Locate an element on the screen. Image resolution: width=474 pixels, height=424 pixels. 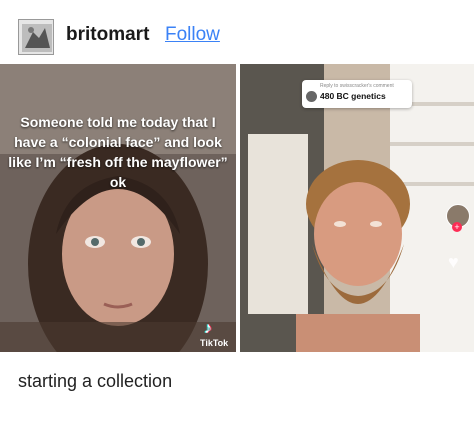
tiktok-note-icon: ♪ is located at coordinates (208, 328).